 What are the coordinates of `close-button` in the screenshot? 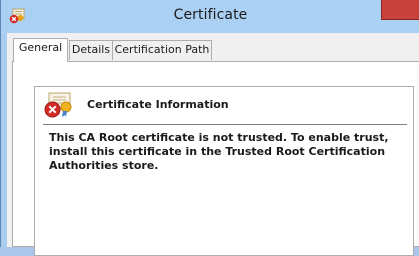 It's located at (400, 10).